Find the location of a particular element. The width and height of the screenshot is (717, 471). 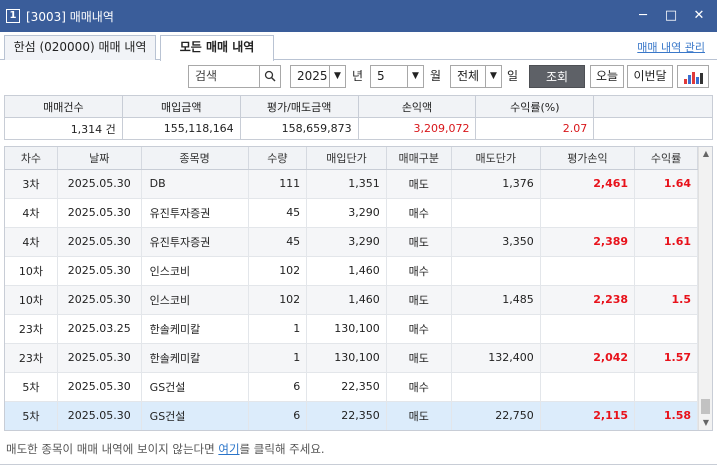

footer-here-link: 여기 is located at coordinates (228, 449).